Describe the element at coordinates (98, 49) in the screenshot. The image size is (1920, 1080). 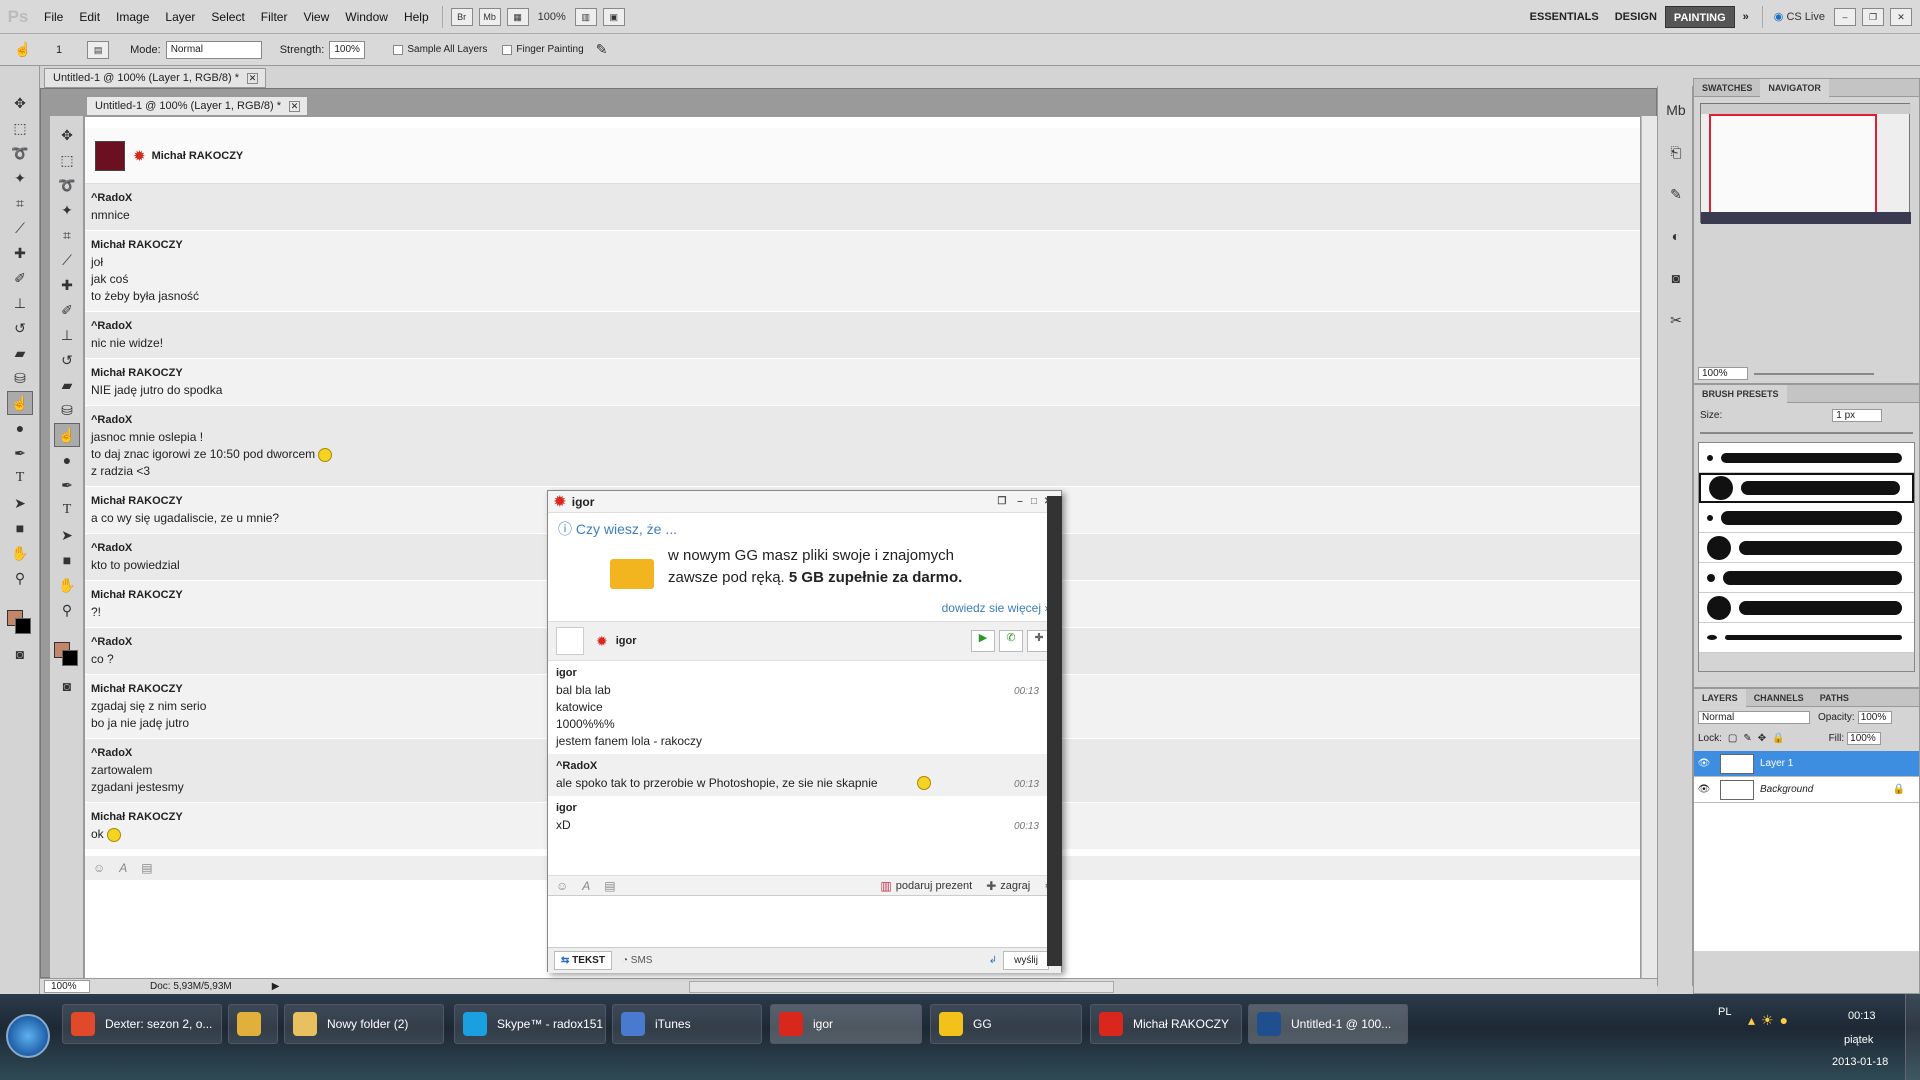
I see `brush-panel-toggle-icon: ▤` at that location.